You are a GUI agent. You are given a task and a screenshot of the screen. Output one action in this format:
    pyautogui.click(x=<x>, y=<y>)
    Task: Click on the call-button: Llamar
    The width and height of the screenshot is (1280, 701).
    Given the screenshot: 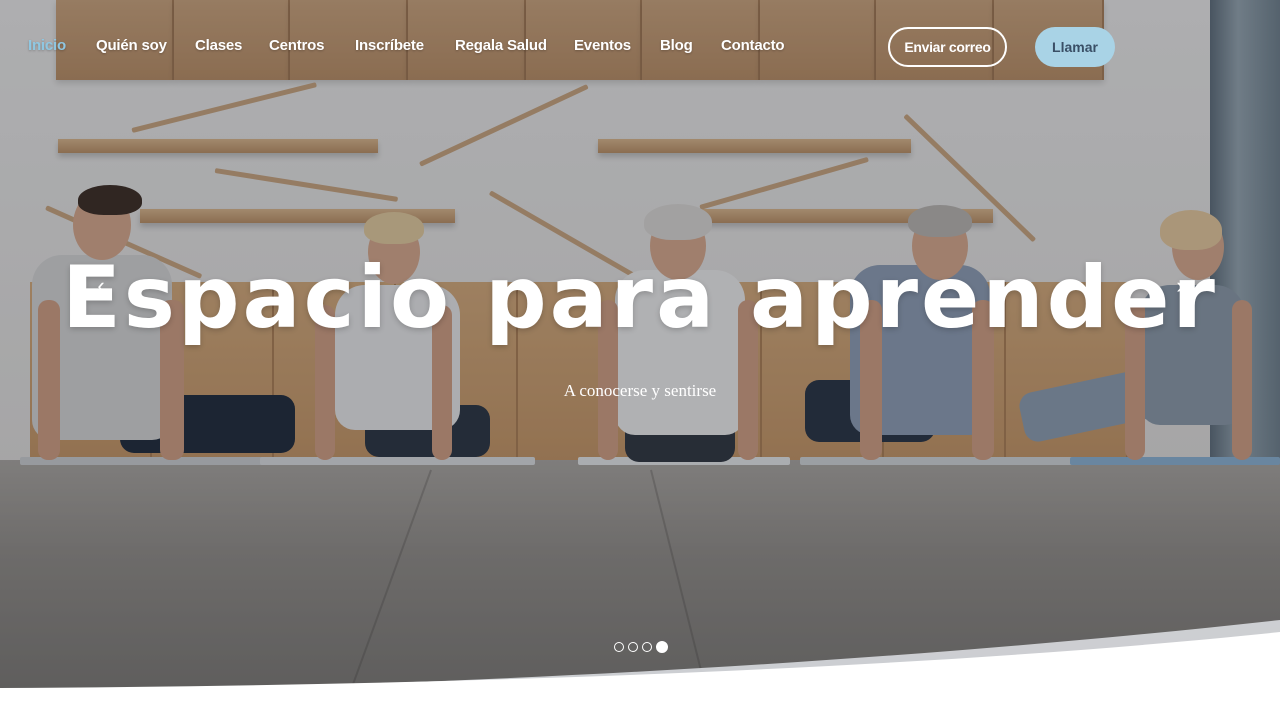 What is the action you would take?
    pyautogui.click(x=1075, y=47)
    